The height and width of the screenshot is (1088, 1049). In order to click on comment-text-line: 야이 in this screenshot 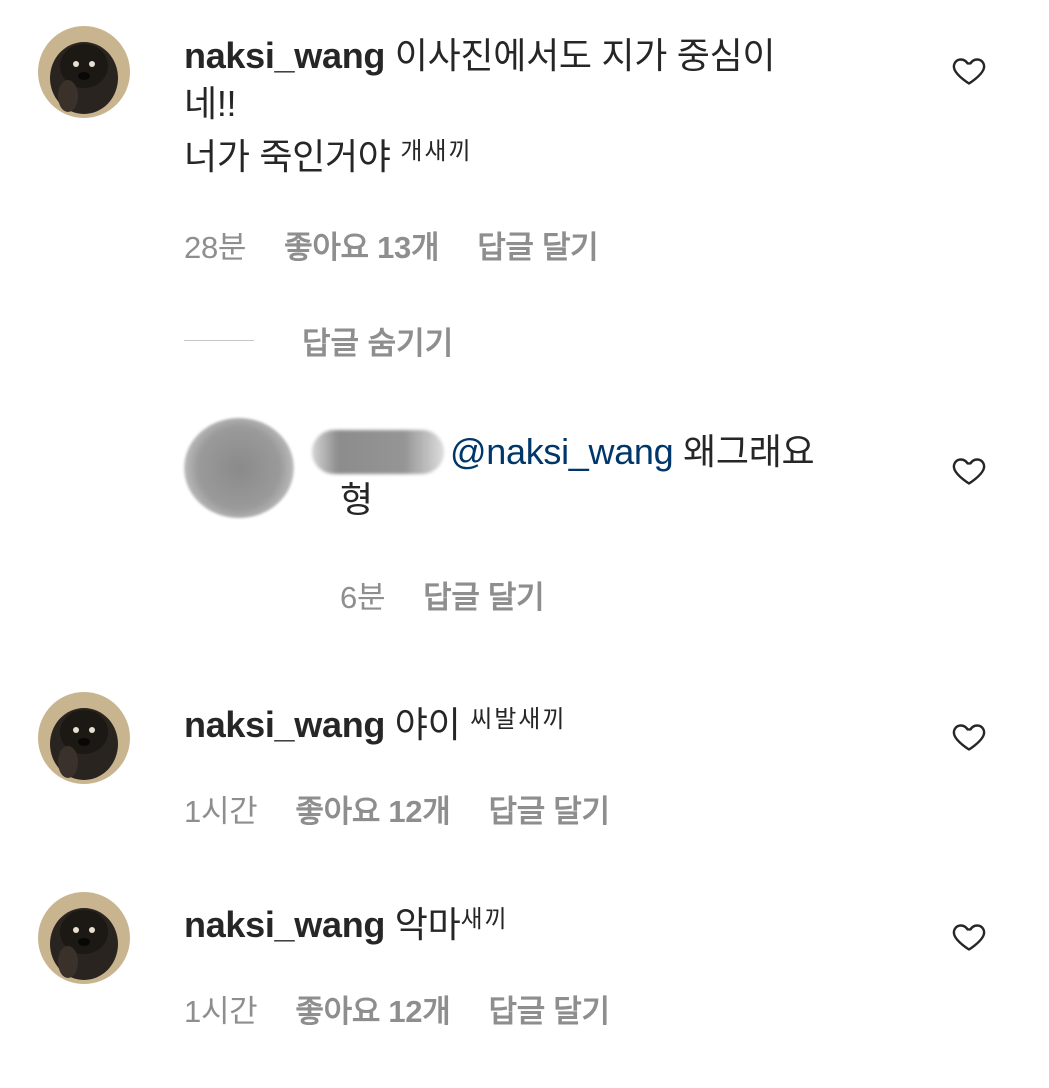, I will do `click(428, 724)`.